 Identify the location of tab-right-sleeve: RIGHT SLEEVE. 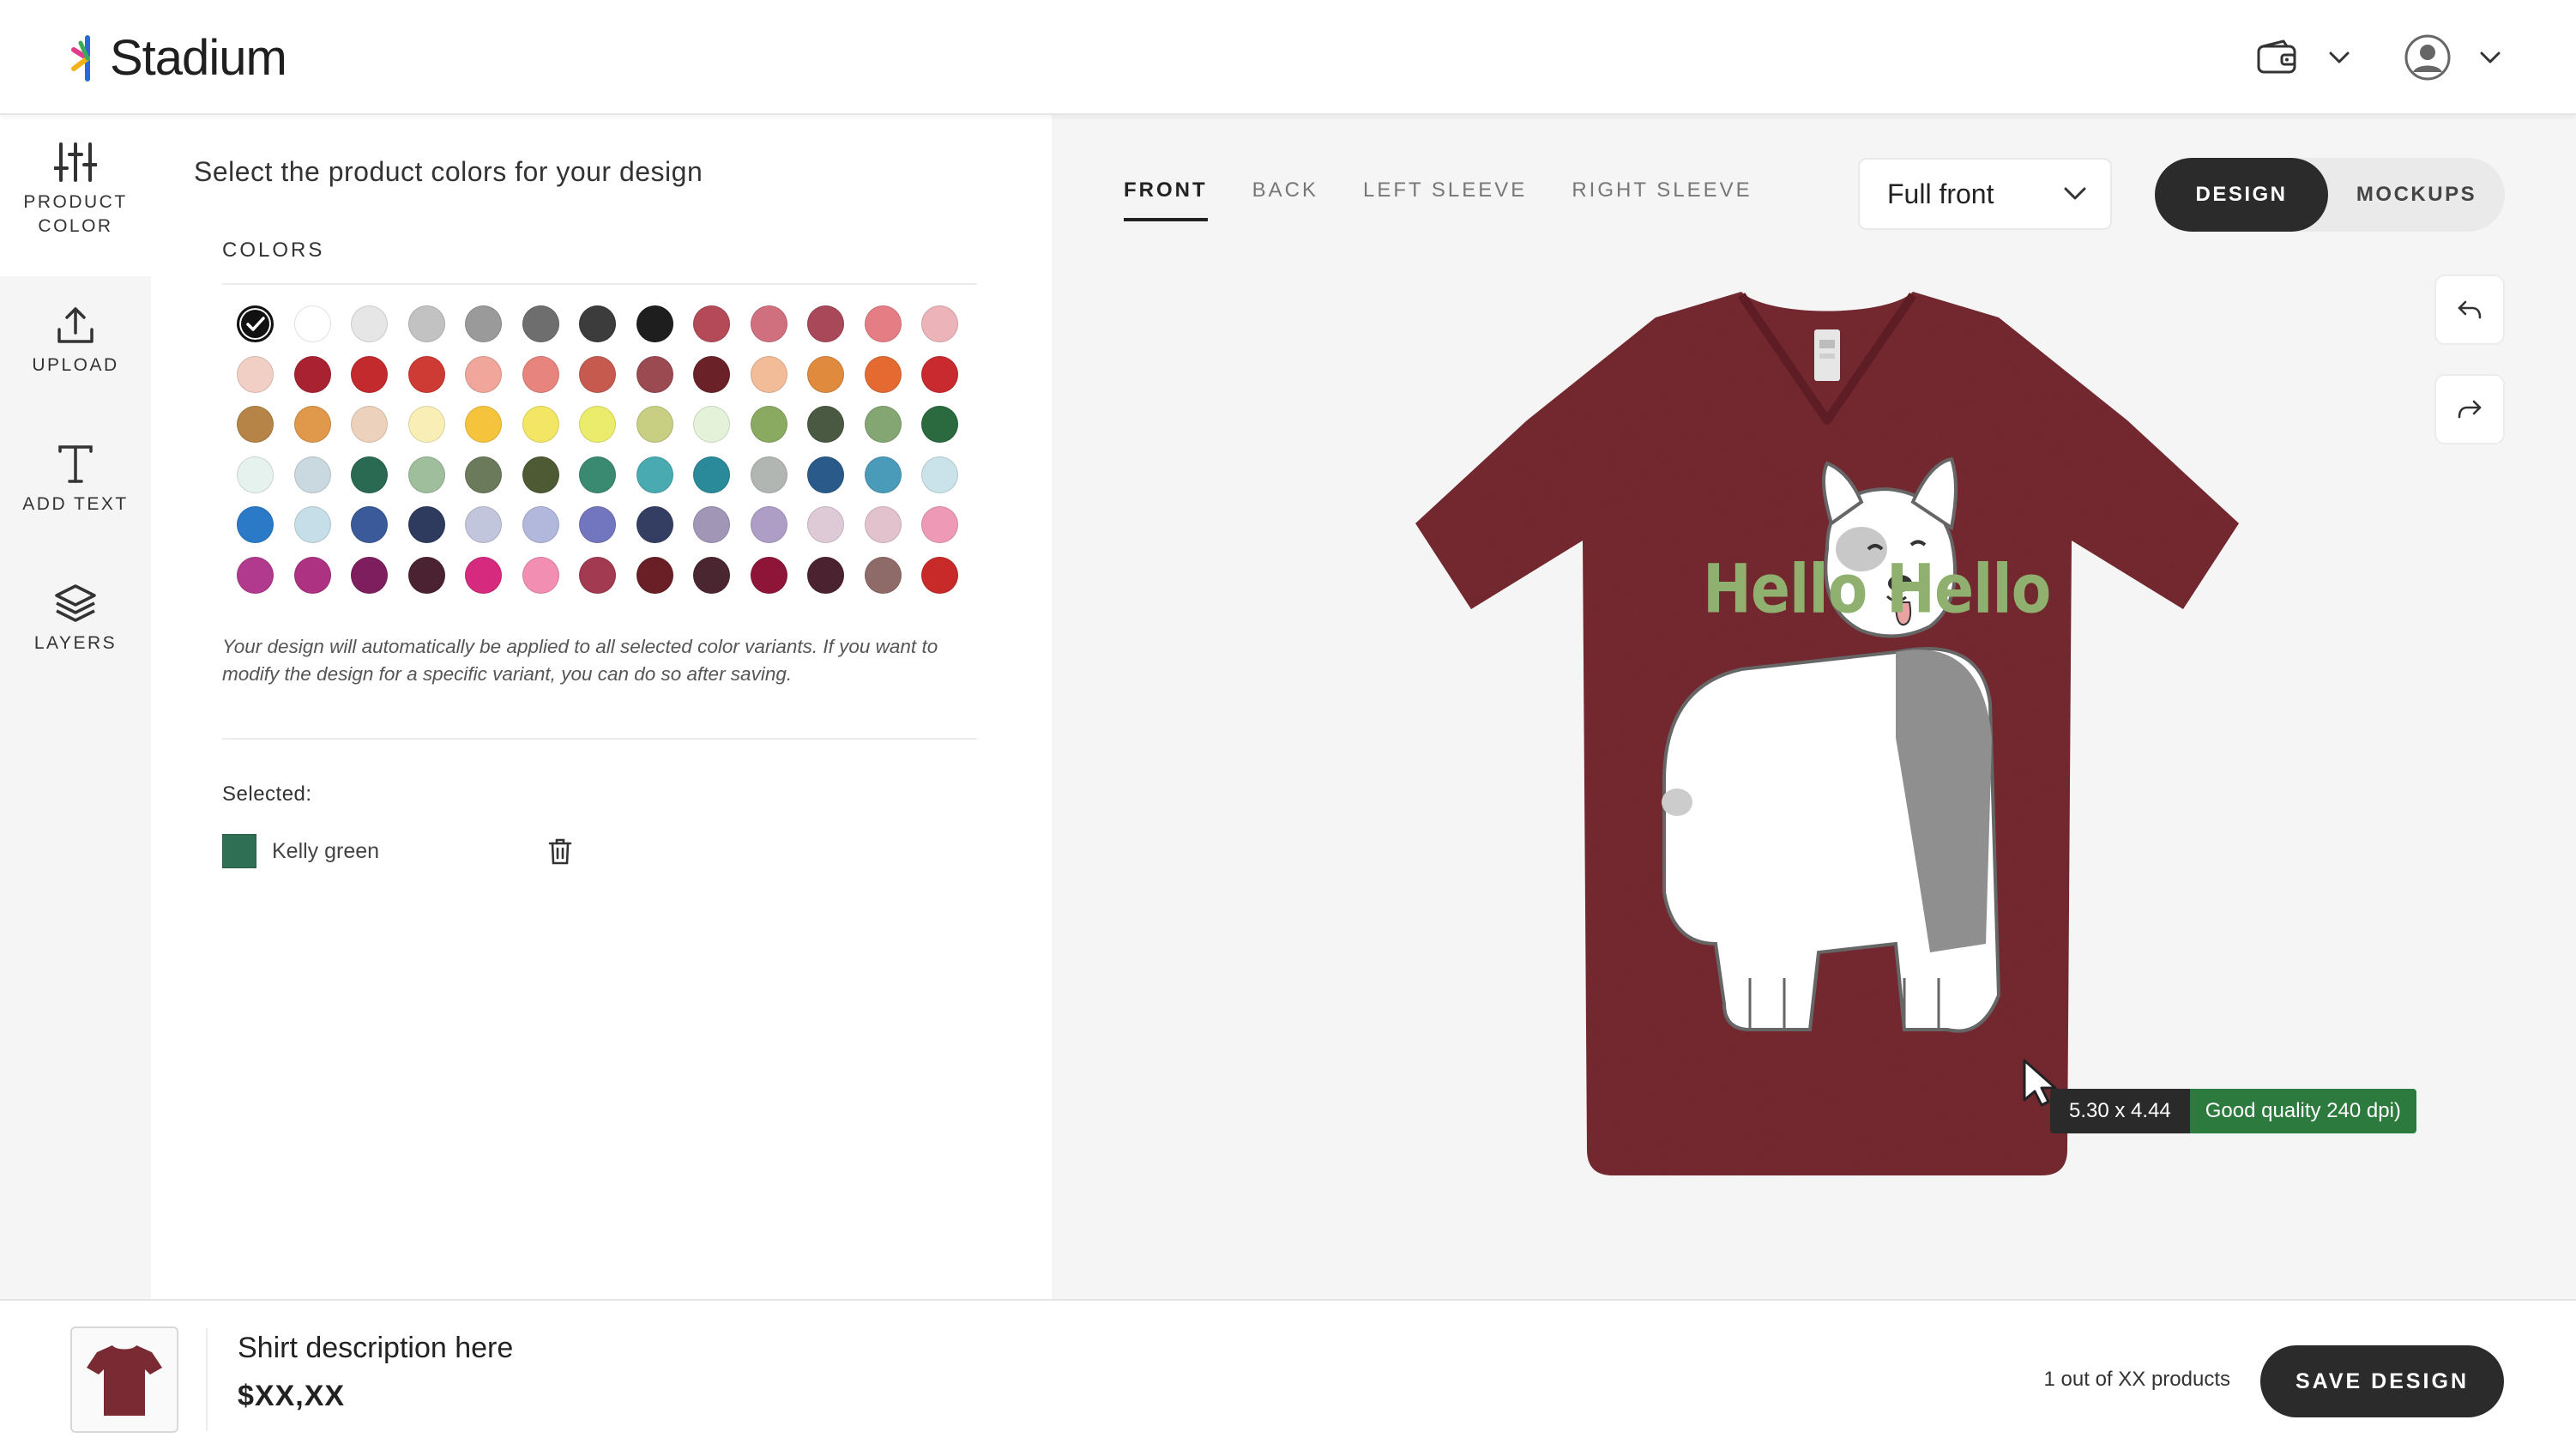
(1662, 200).